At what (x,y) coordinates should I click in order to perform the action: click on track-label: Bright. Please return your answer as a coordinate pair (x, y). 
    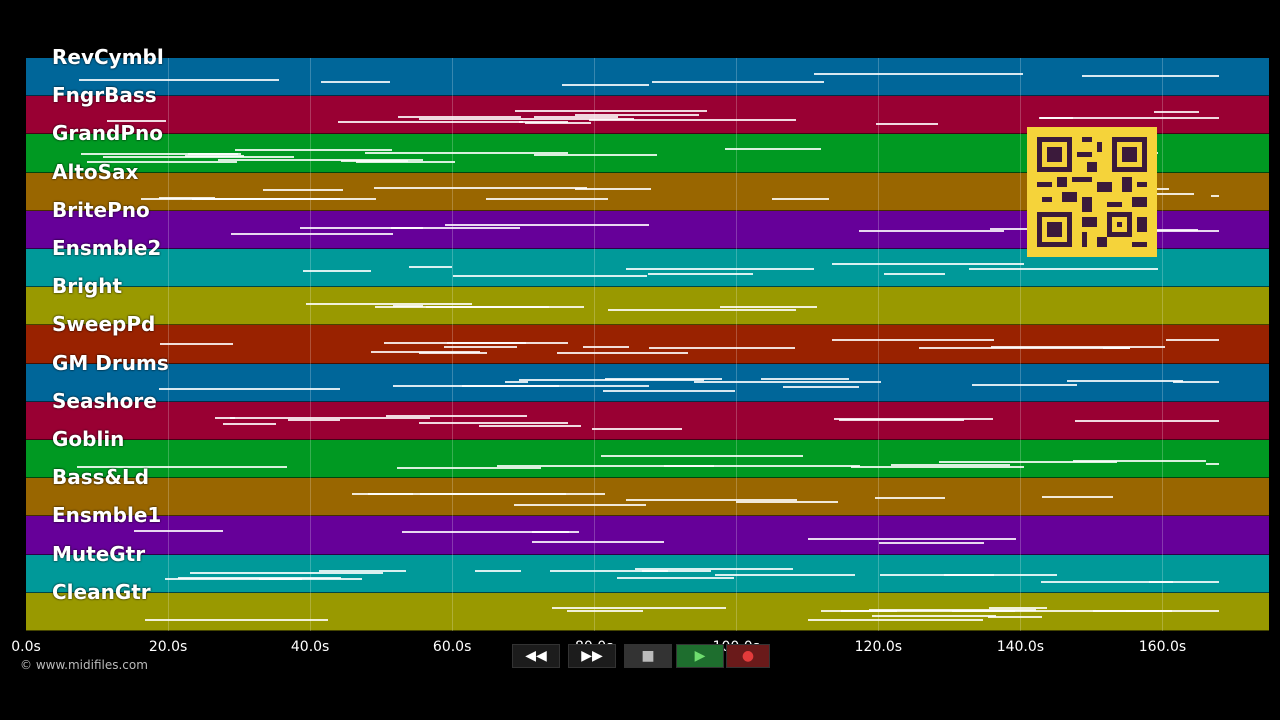
    Looking at the image, I should click on (87, 286).